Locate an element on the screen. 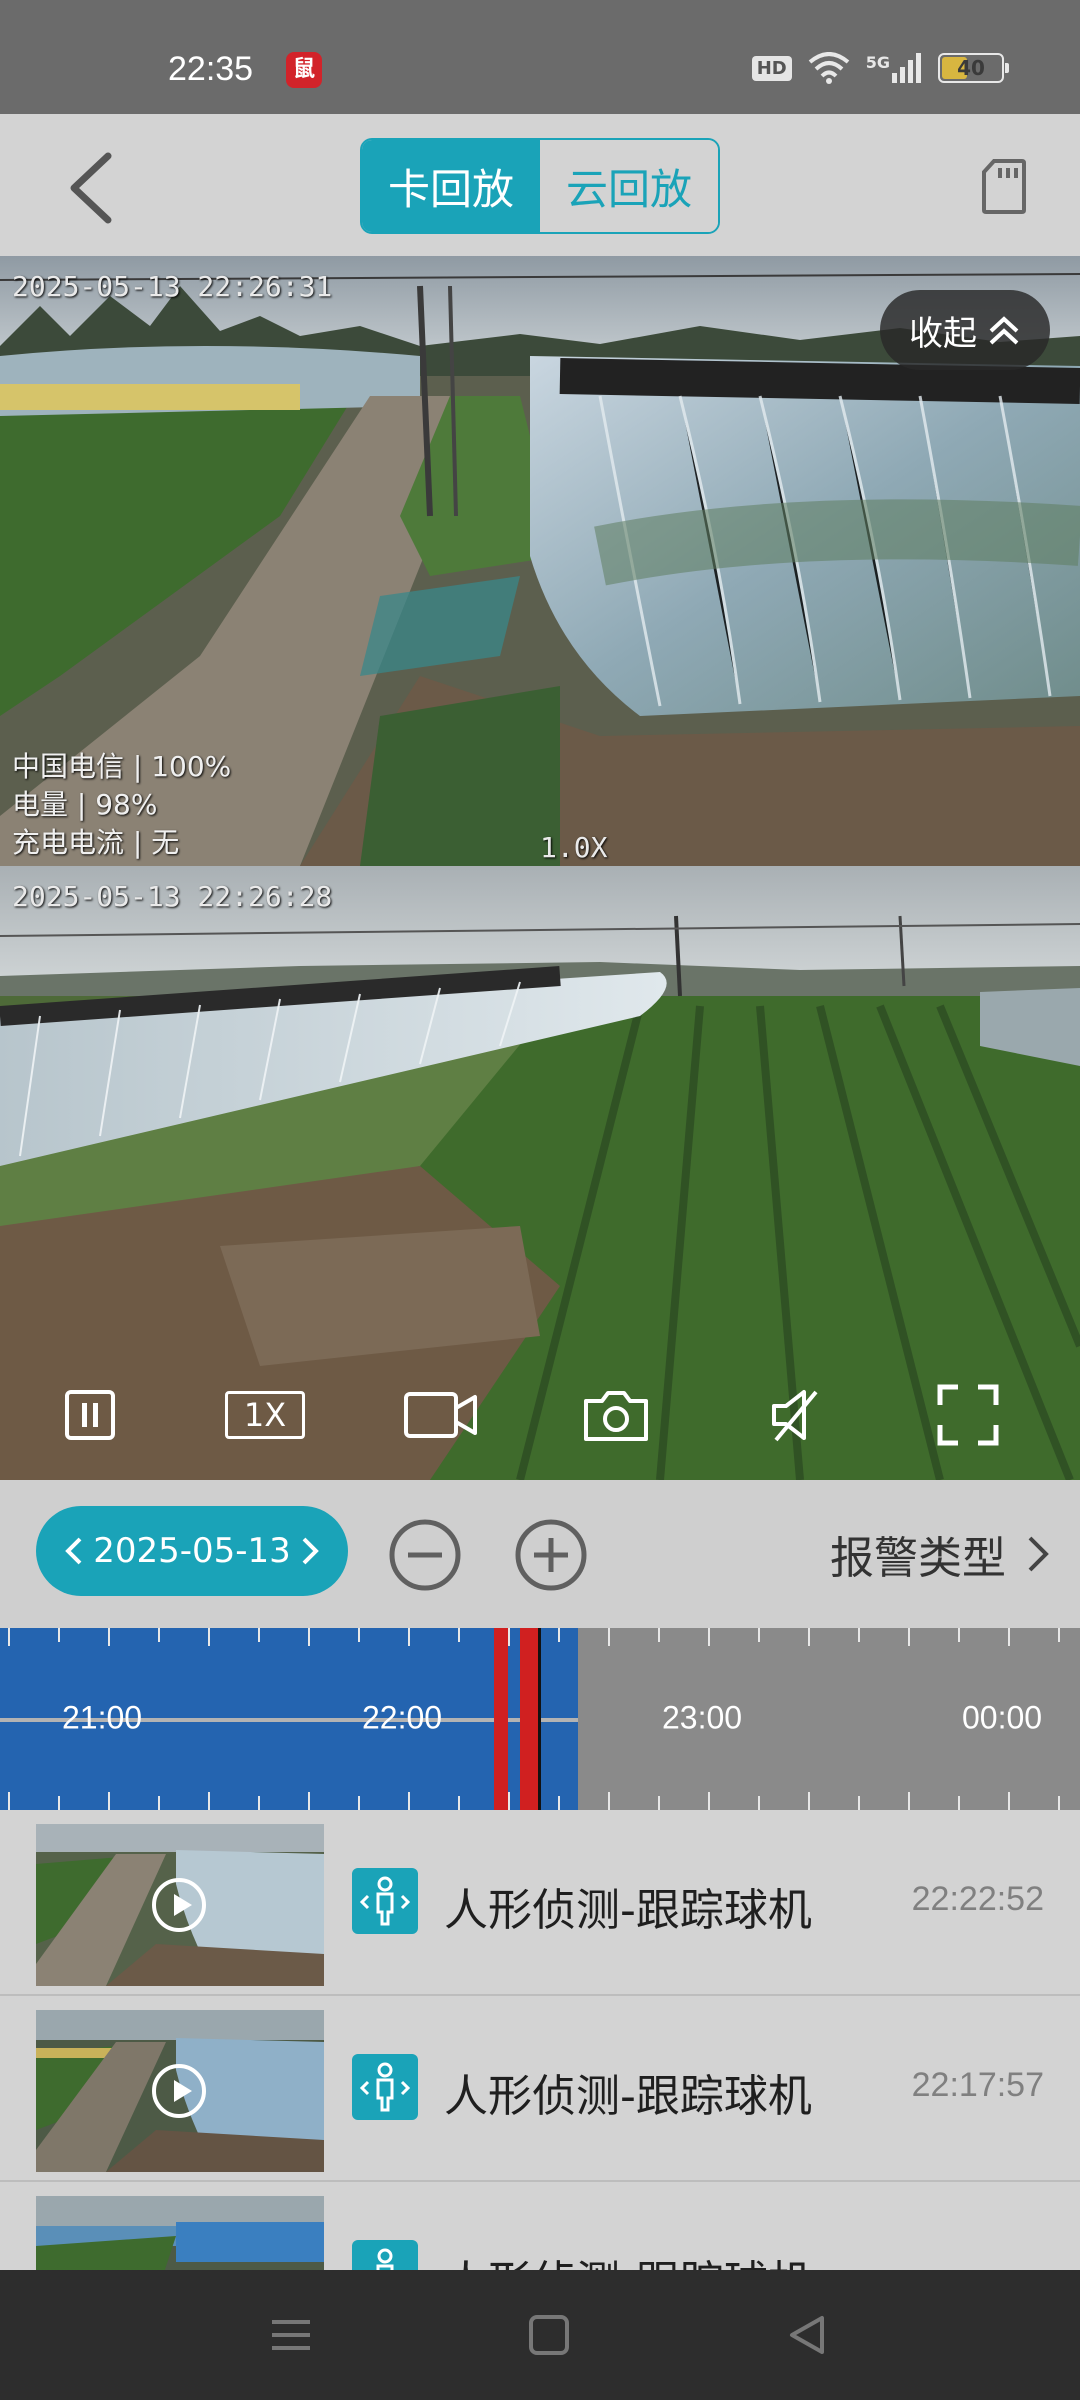  playhead is located at coordinates (539, 1719).